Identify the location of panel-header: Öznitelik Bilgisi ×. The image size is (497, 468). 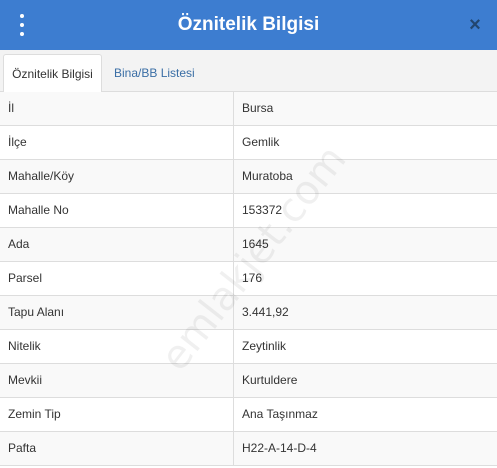
(248, 25).